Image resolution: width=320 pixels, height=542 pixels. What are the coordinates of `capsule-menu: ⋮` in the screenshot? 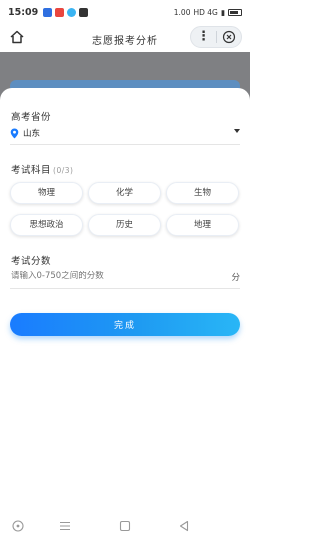 It's located at (216, 37).